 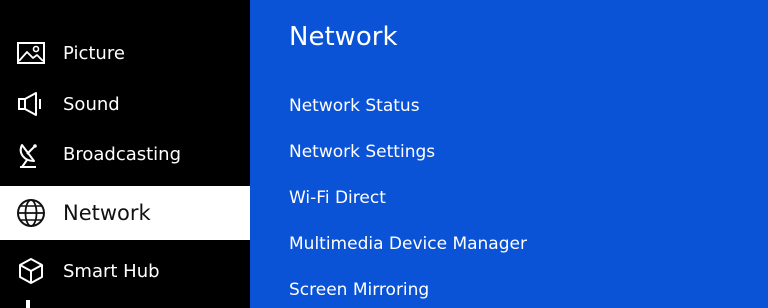 I want to click on speaker-icon, so click(x=31, y=104).